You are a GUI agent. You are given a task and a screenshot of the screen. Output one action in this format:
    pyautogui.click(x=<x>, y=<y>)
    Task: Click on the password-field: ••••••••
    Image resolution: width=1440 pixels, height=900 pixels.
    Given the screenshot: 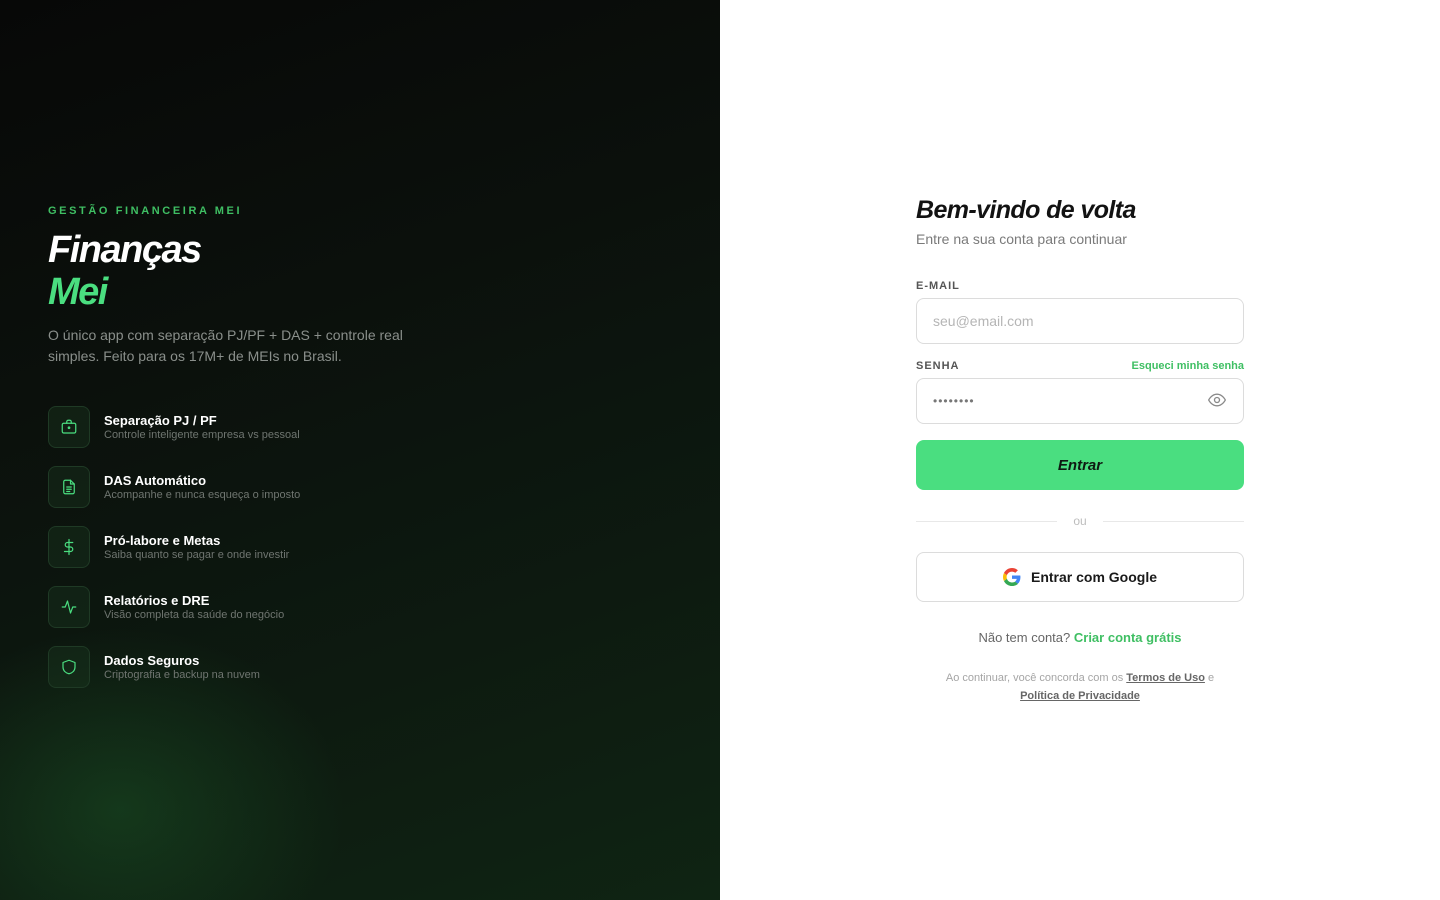 What is the action you would take?
    pyautogui.click(x=1080, y=401)
    